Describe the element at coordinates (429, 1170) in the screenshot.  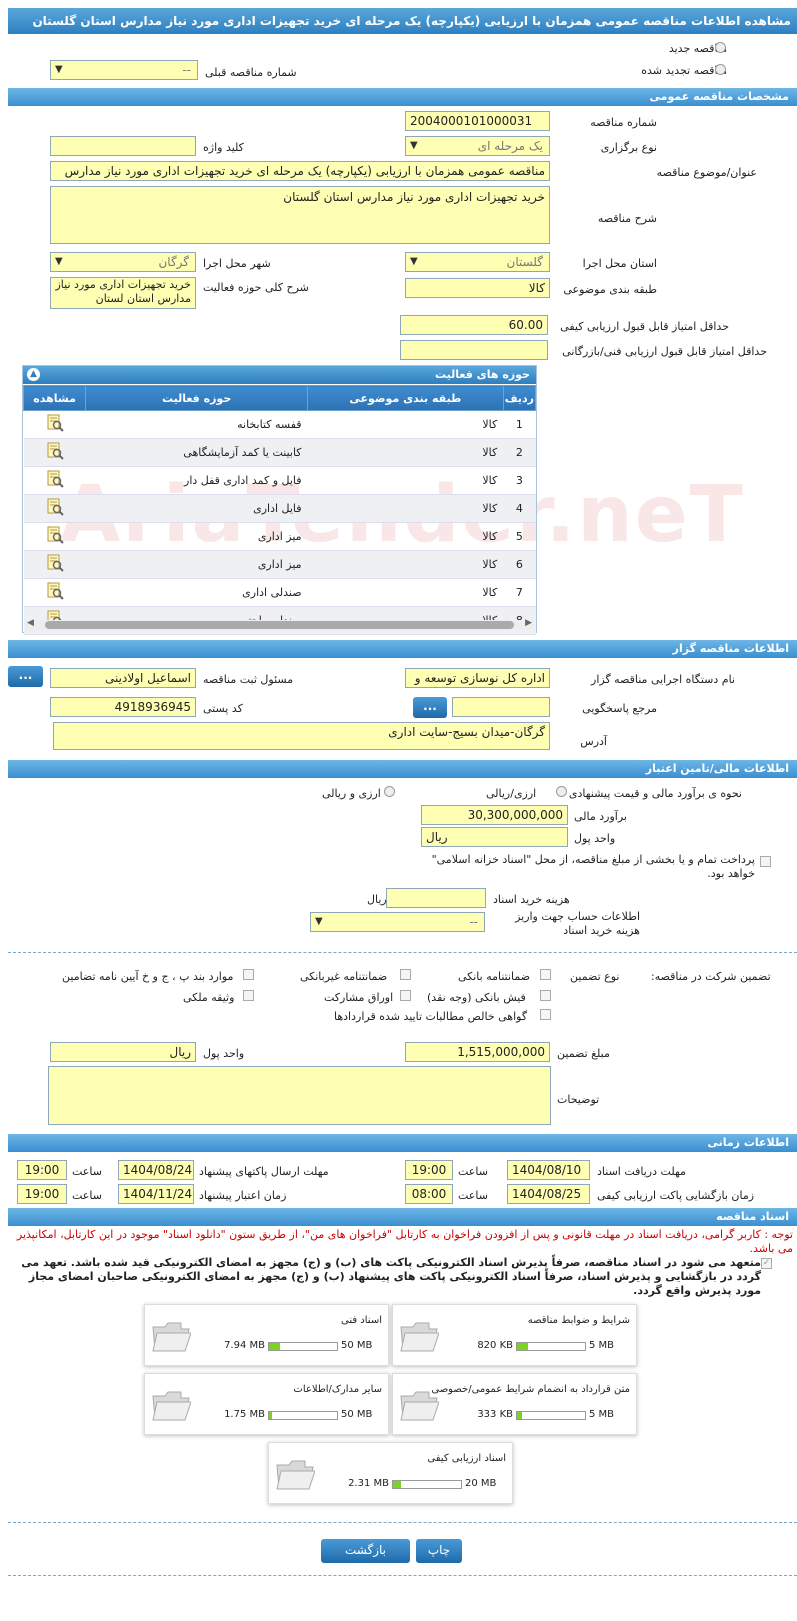
I see `receive-time: 19:00` at that location.